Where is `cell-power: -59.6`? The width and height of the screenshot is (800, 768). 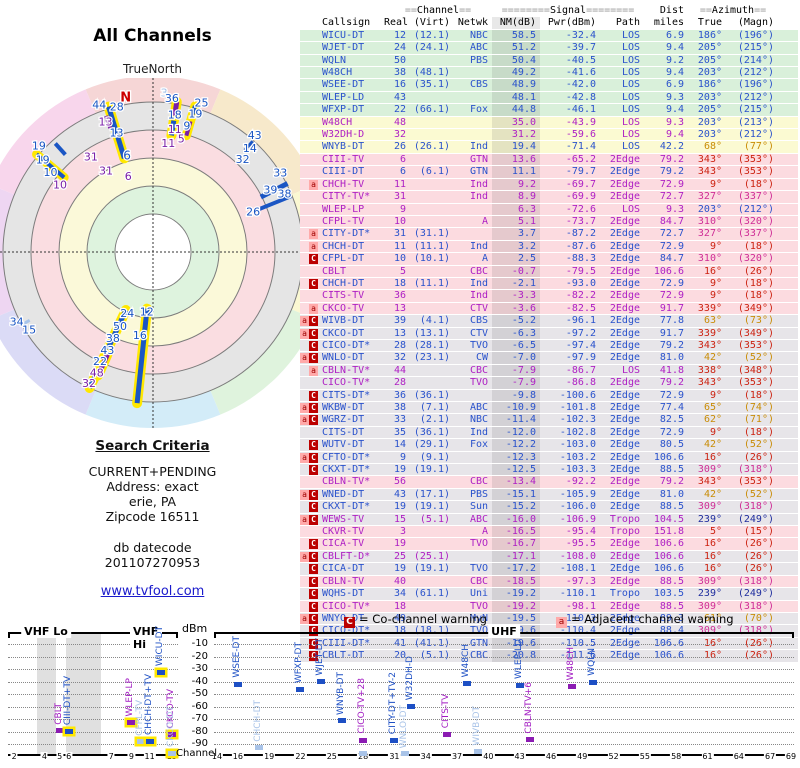 cell-power: -59.6 is located at coordinates (580, 135).